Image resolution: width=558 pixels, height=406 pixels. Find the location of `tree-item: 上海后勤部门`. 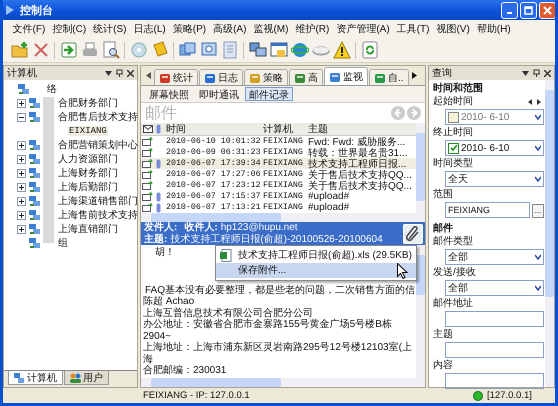

tree-item: 上海后勤部门 is located at coordinates (88, 187).